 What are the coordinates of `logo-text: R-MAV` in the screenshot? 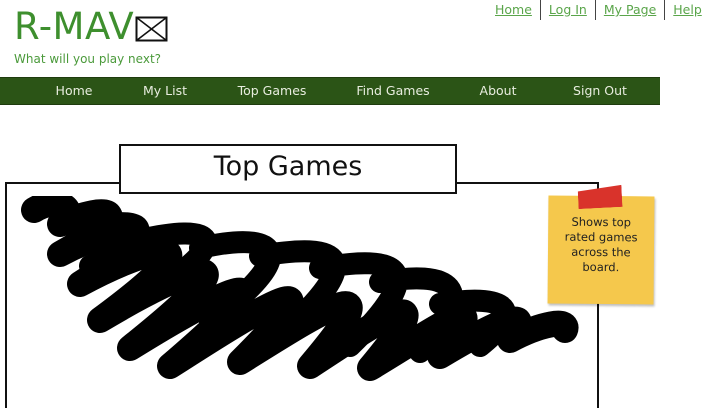 It's located at (74, 26).